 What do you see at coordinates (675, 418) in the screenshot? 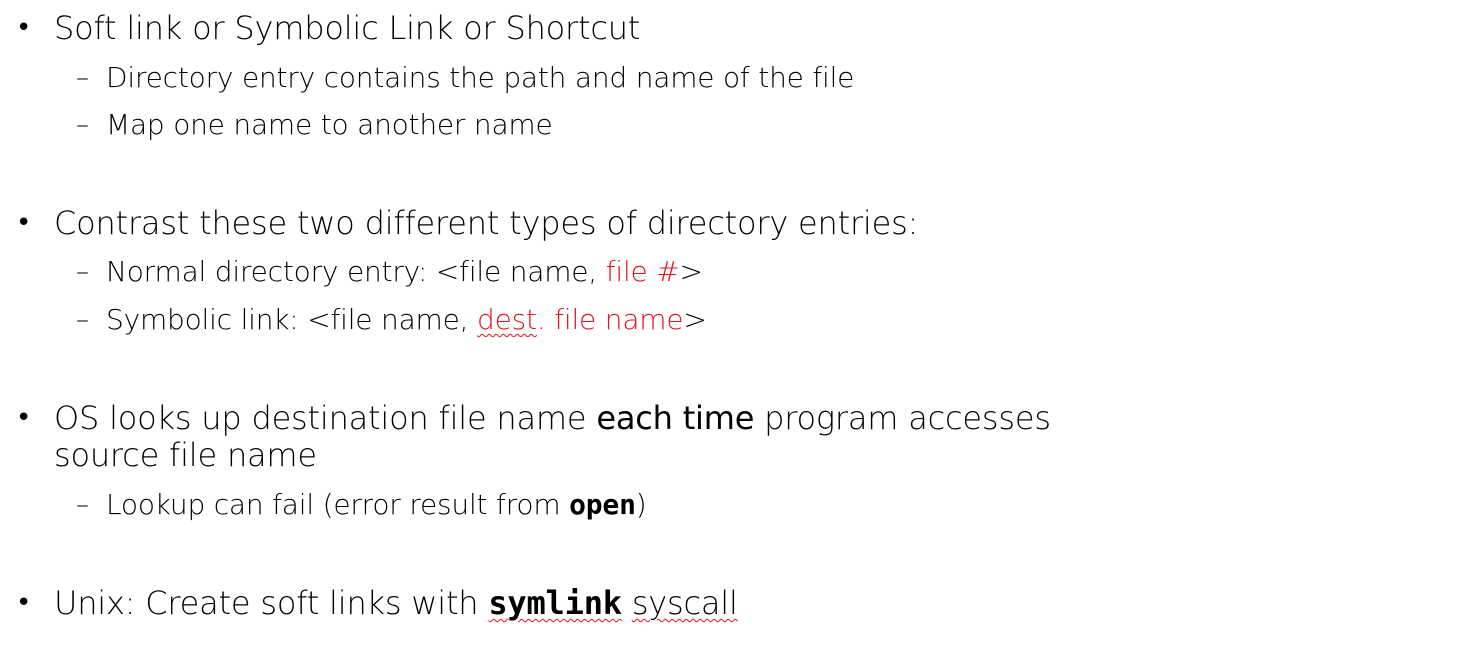
I see `each-time-emphasis: each time` at bounding box center [675, 418].